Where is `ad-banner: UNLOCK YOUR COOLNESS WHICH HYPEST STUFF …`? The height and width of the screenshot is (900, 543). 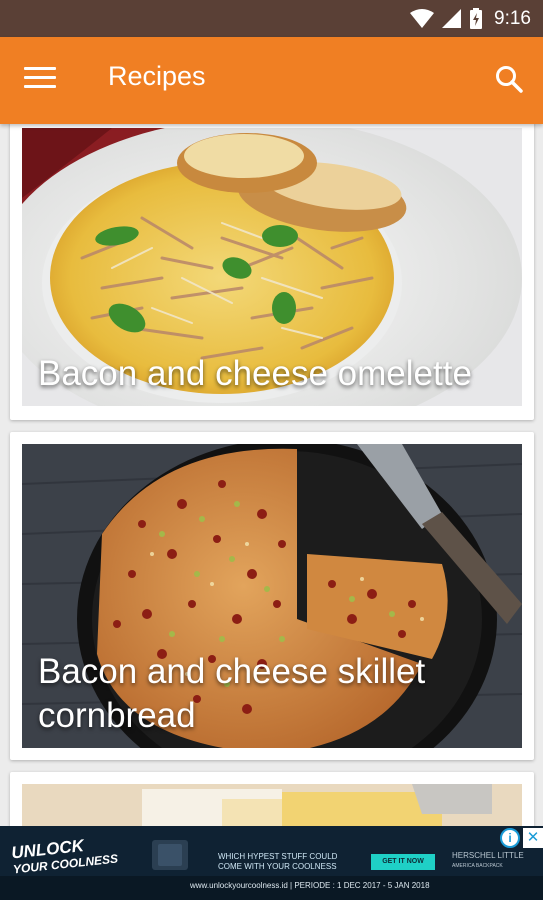 ad-banner: UNLOCK YOUR COOLNESS WHICH HYPEST STUFF … is located at coordinates (271, 863).